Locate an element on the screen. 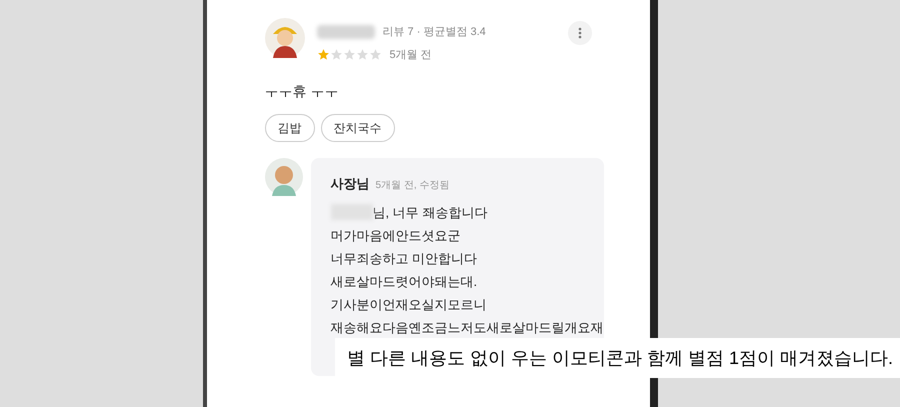  menu-tag: 잔치국수 is located at coordinates (357, 128).